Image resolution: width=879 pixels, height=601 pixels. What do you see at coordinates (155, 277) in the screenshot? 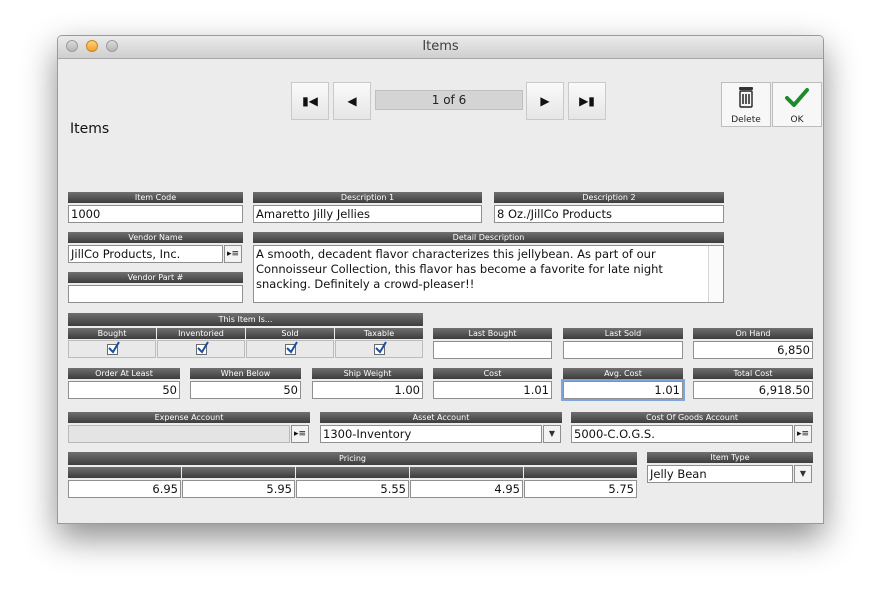
I see `vendor-part-label: Vendor Part #` at bounding box center [155, 277].